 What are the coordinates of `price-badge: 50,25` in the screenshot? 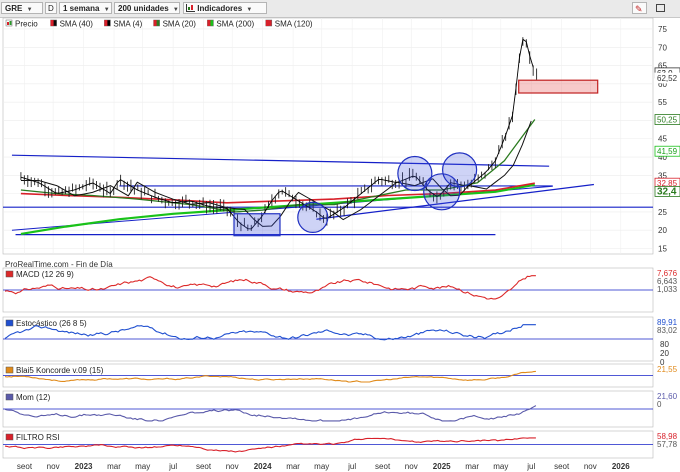 It's located at (667, 119).